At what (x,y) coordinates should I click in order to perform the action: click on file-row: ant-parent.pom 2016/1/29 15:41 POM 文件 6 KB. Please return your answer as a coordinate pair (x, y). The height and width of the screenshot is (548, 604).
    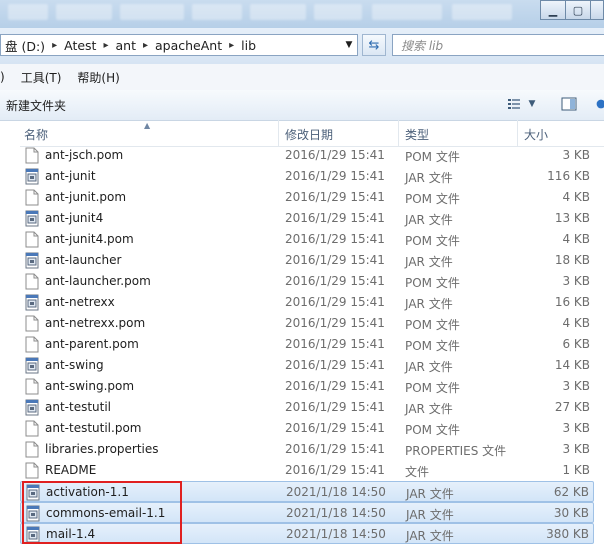
    Looking at the image, I should click on (307, 344).